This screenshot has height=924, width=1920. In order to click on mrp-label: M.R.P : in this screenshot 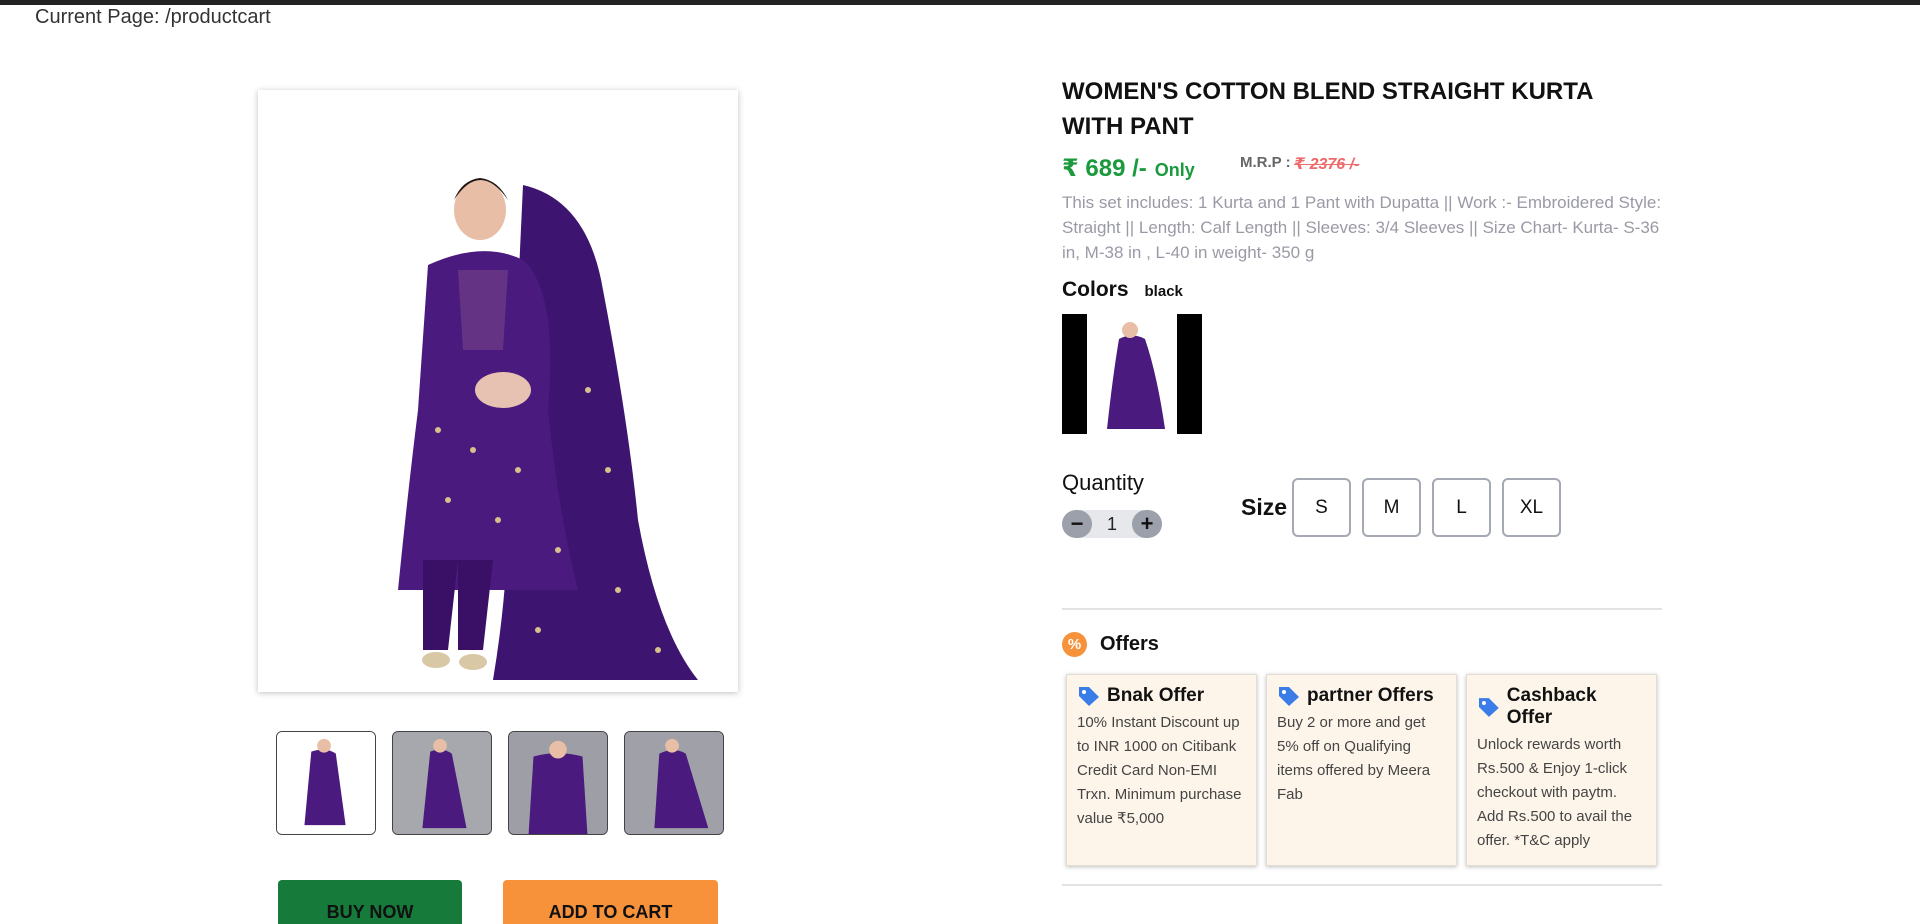, I will do `click(1265, 162)`.